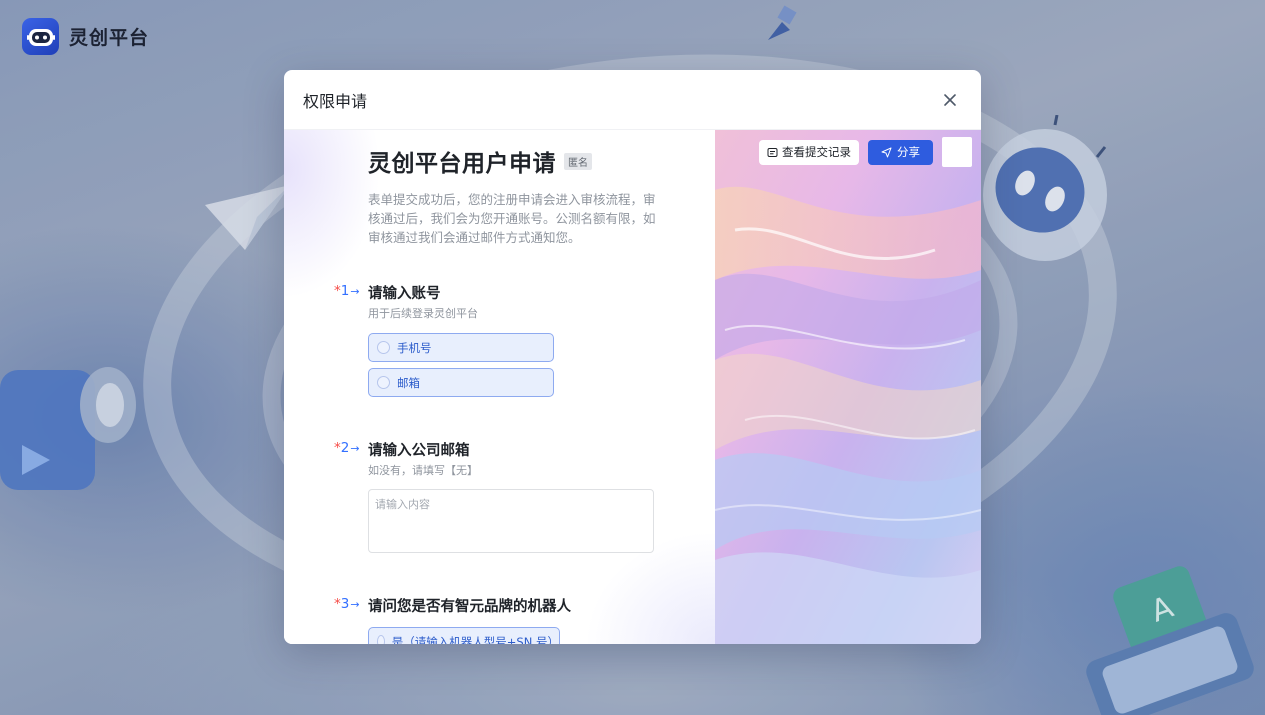 The height and width of the screenshot is (715, 1265). What do you see at coordinates (886, 152) in the screenshot?
I see `send-icon` at bounding box center [886, 152].